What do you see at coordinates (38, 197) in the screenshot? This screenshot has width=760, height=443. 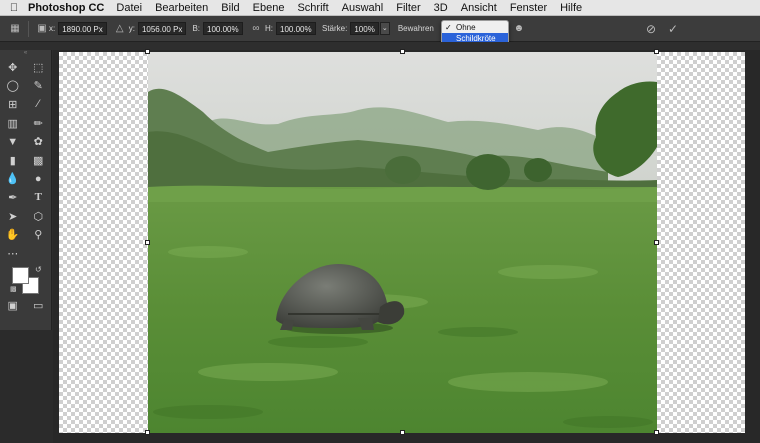 I see `type-tool-icon: T` at bounding box center [38, 197].